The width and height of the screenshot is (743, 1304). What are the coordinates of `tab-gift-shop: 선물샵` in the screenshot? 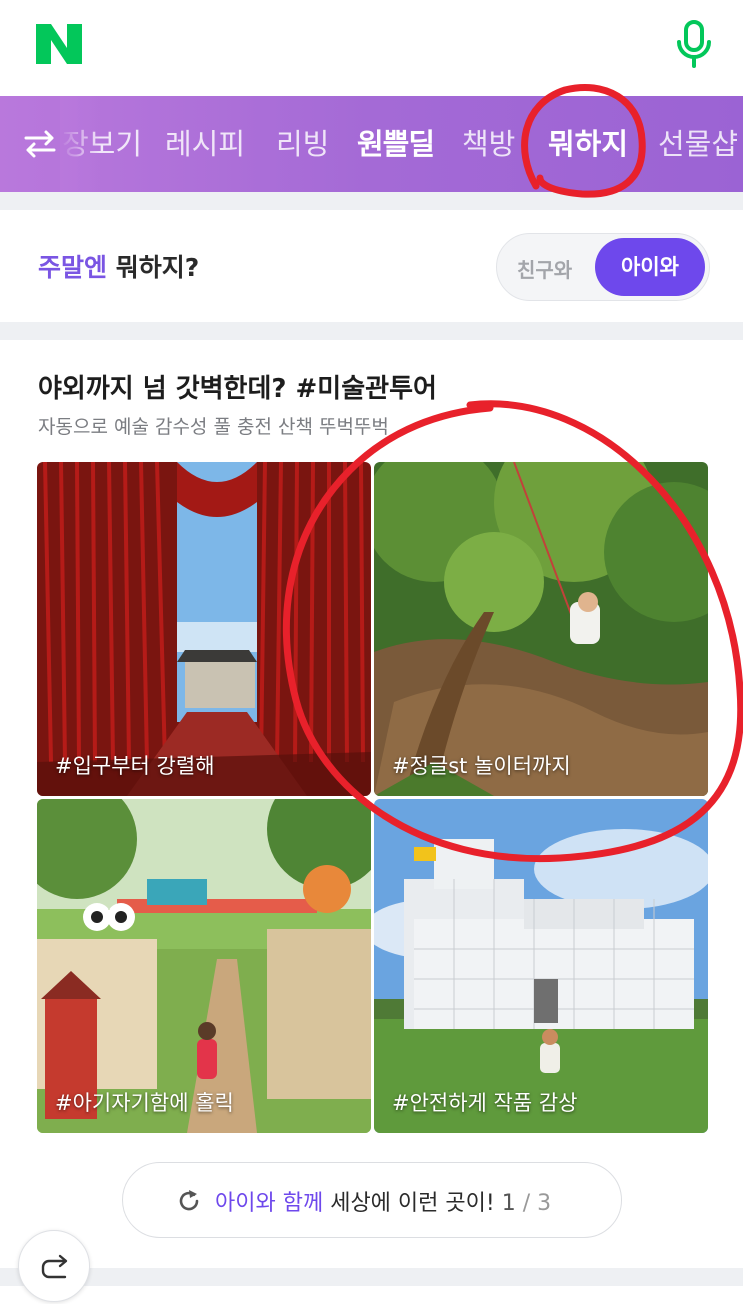 It's located at (698, 144).